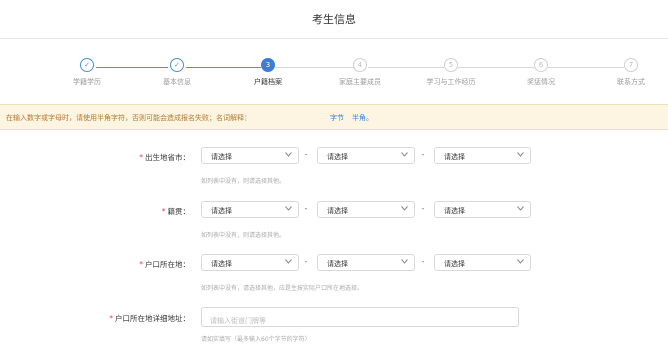 Image resolution: width=668 pixels, height=344 pixels. Describe the element at coordinates (366, 155) in the screenshot. I see `birthplace-city-select: 请选择` at that location.